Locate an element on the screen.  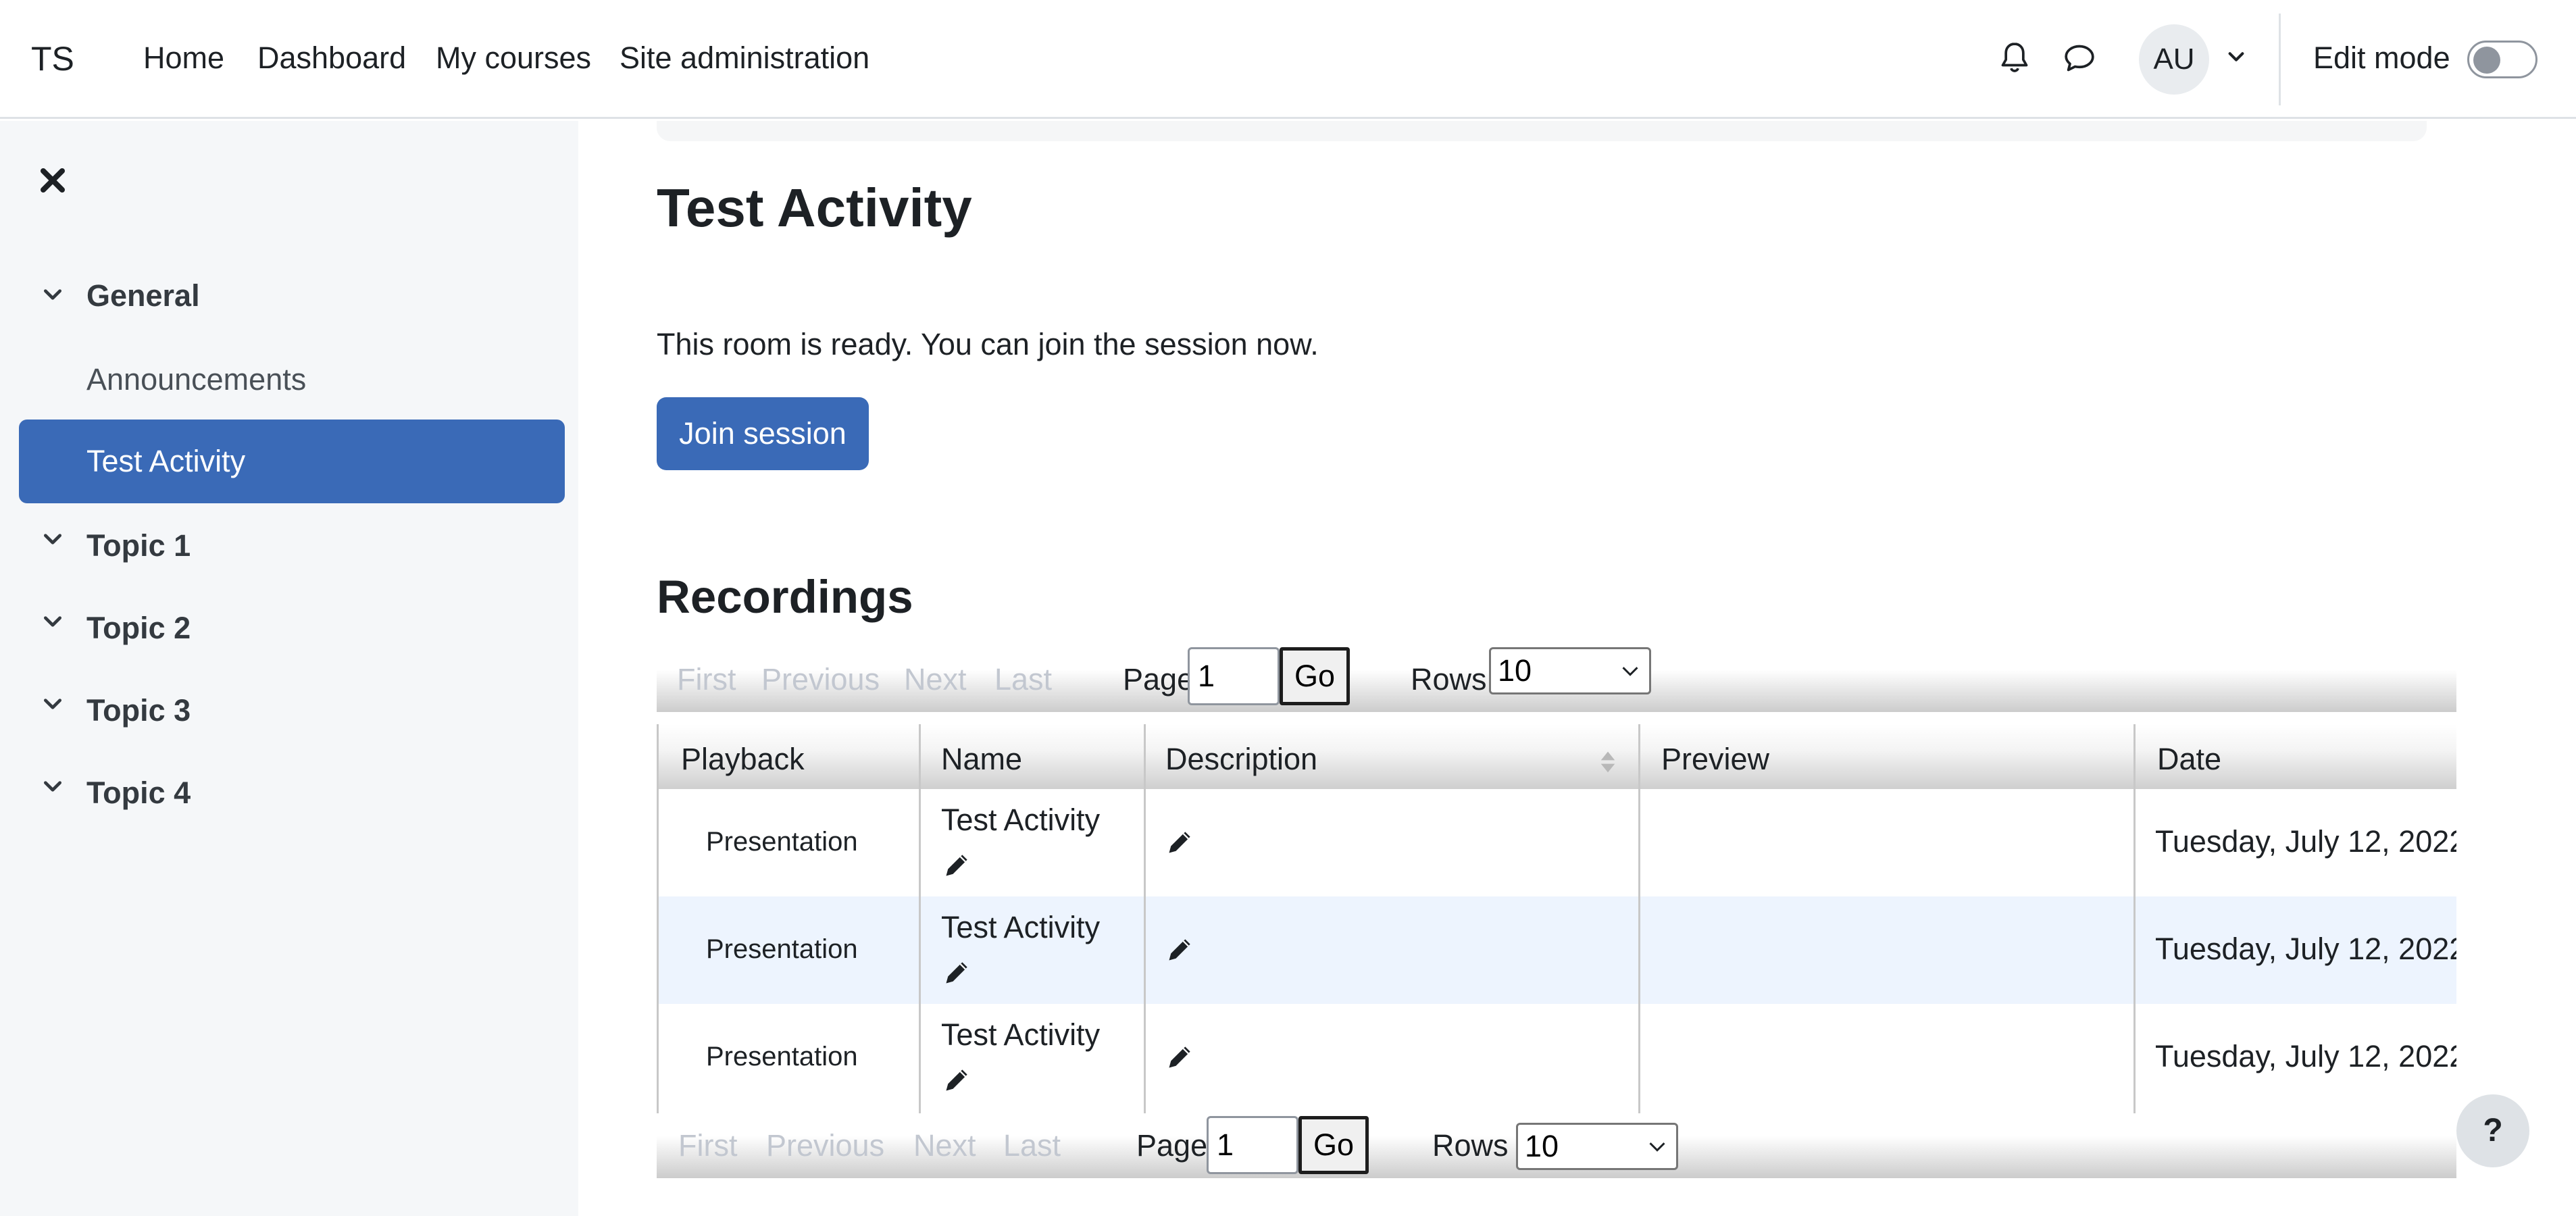
question-icon: ? is located at coordinates (2493, 1131).